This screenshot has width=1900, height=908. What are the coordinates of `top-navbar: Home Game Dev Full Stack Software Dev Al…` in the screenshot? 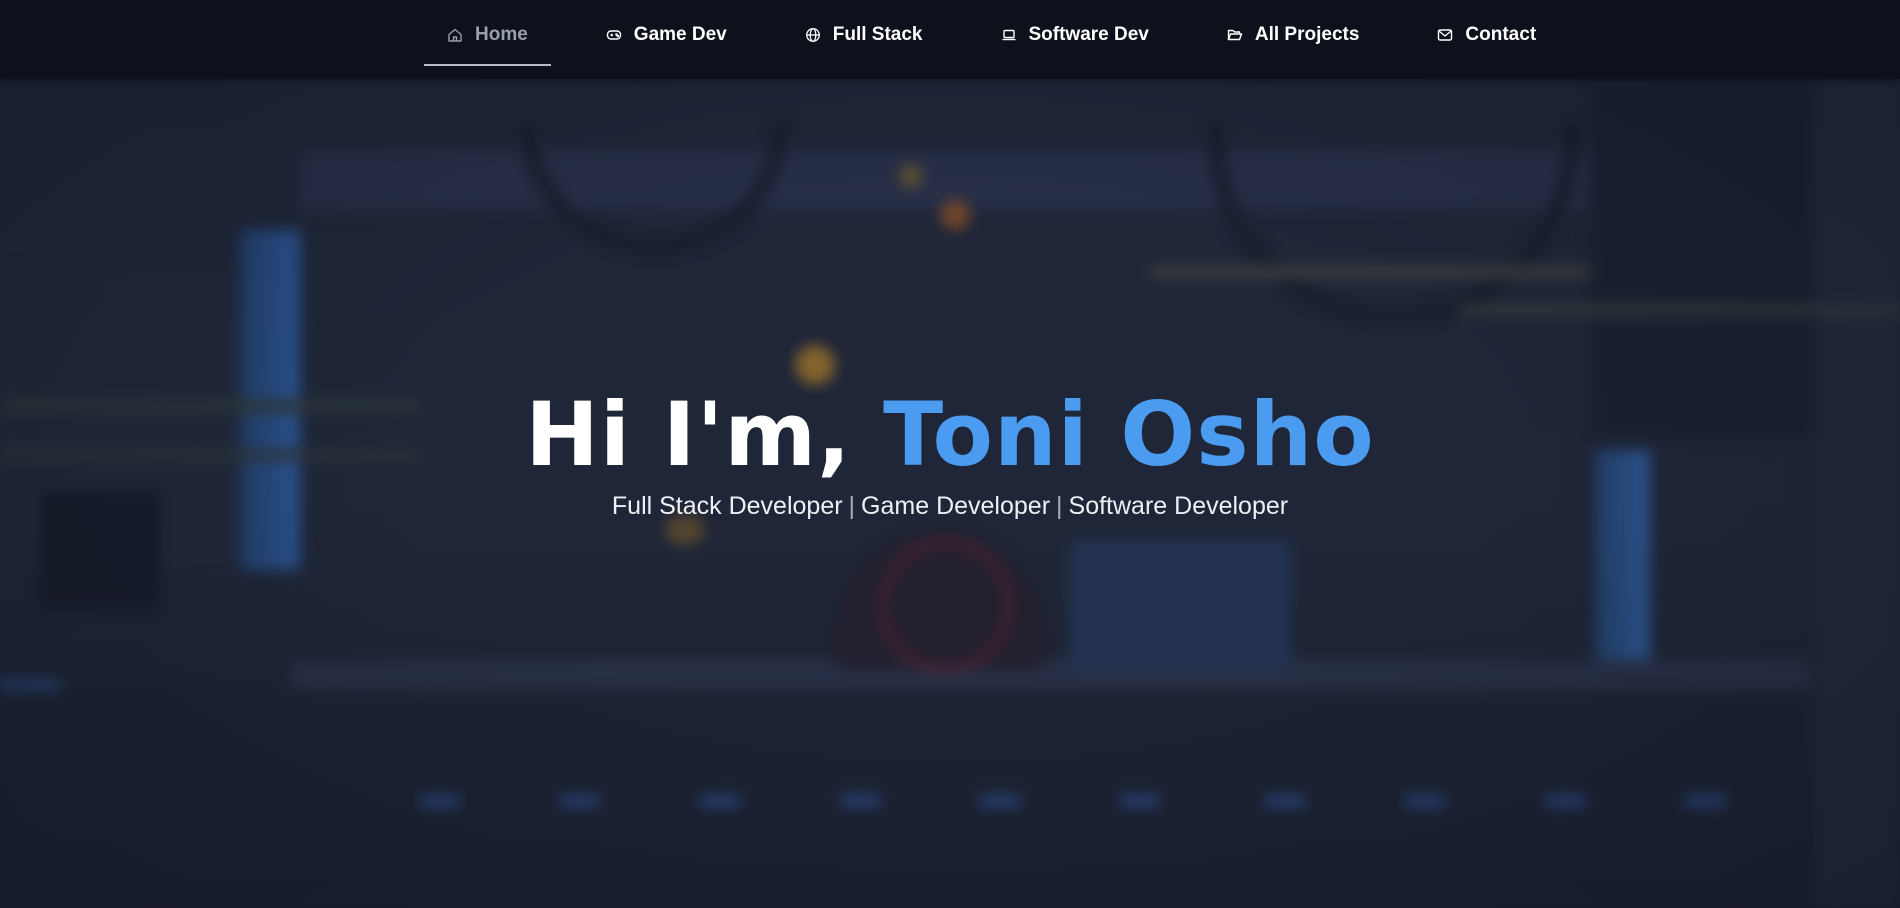 It's located at (950, 39).